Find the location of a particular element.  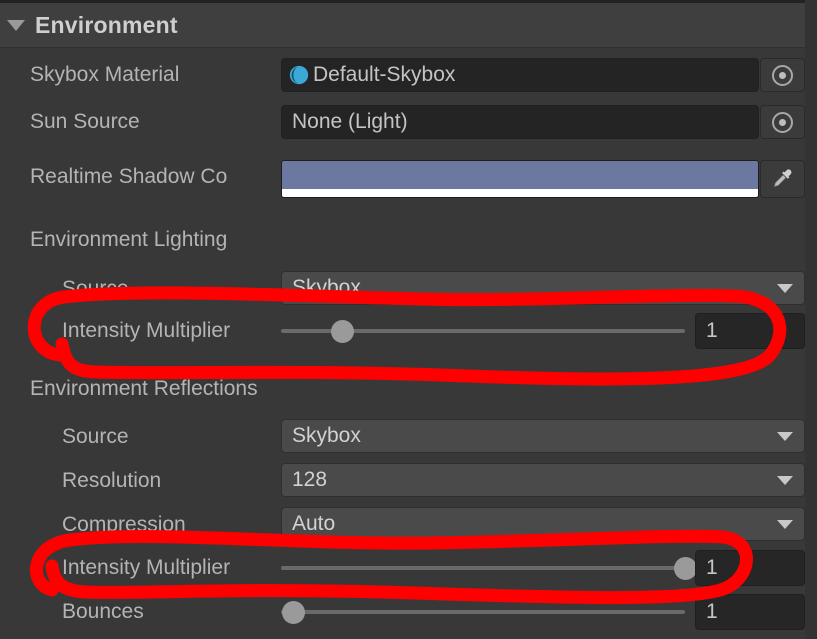

realtime-shadow-color-swatch is located at coordinates (520, 179).